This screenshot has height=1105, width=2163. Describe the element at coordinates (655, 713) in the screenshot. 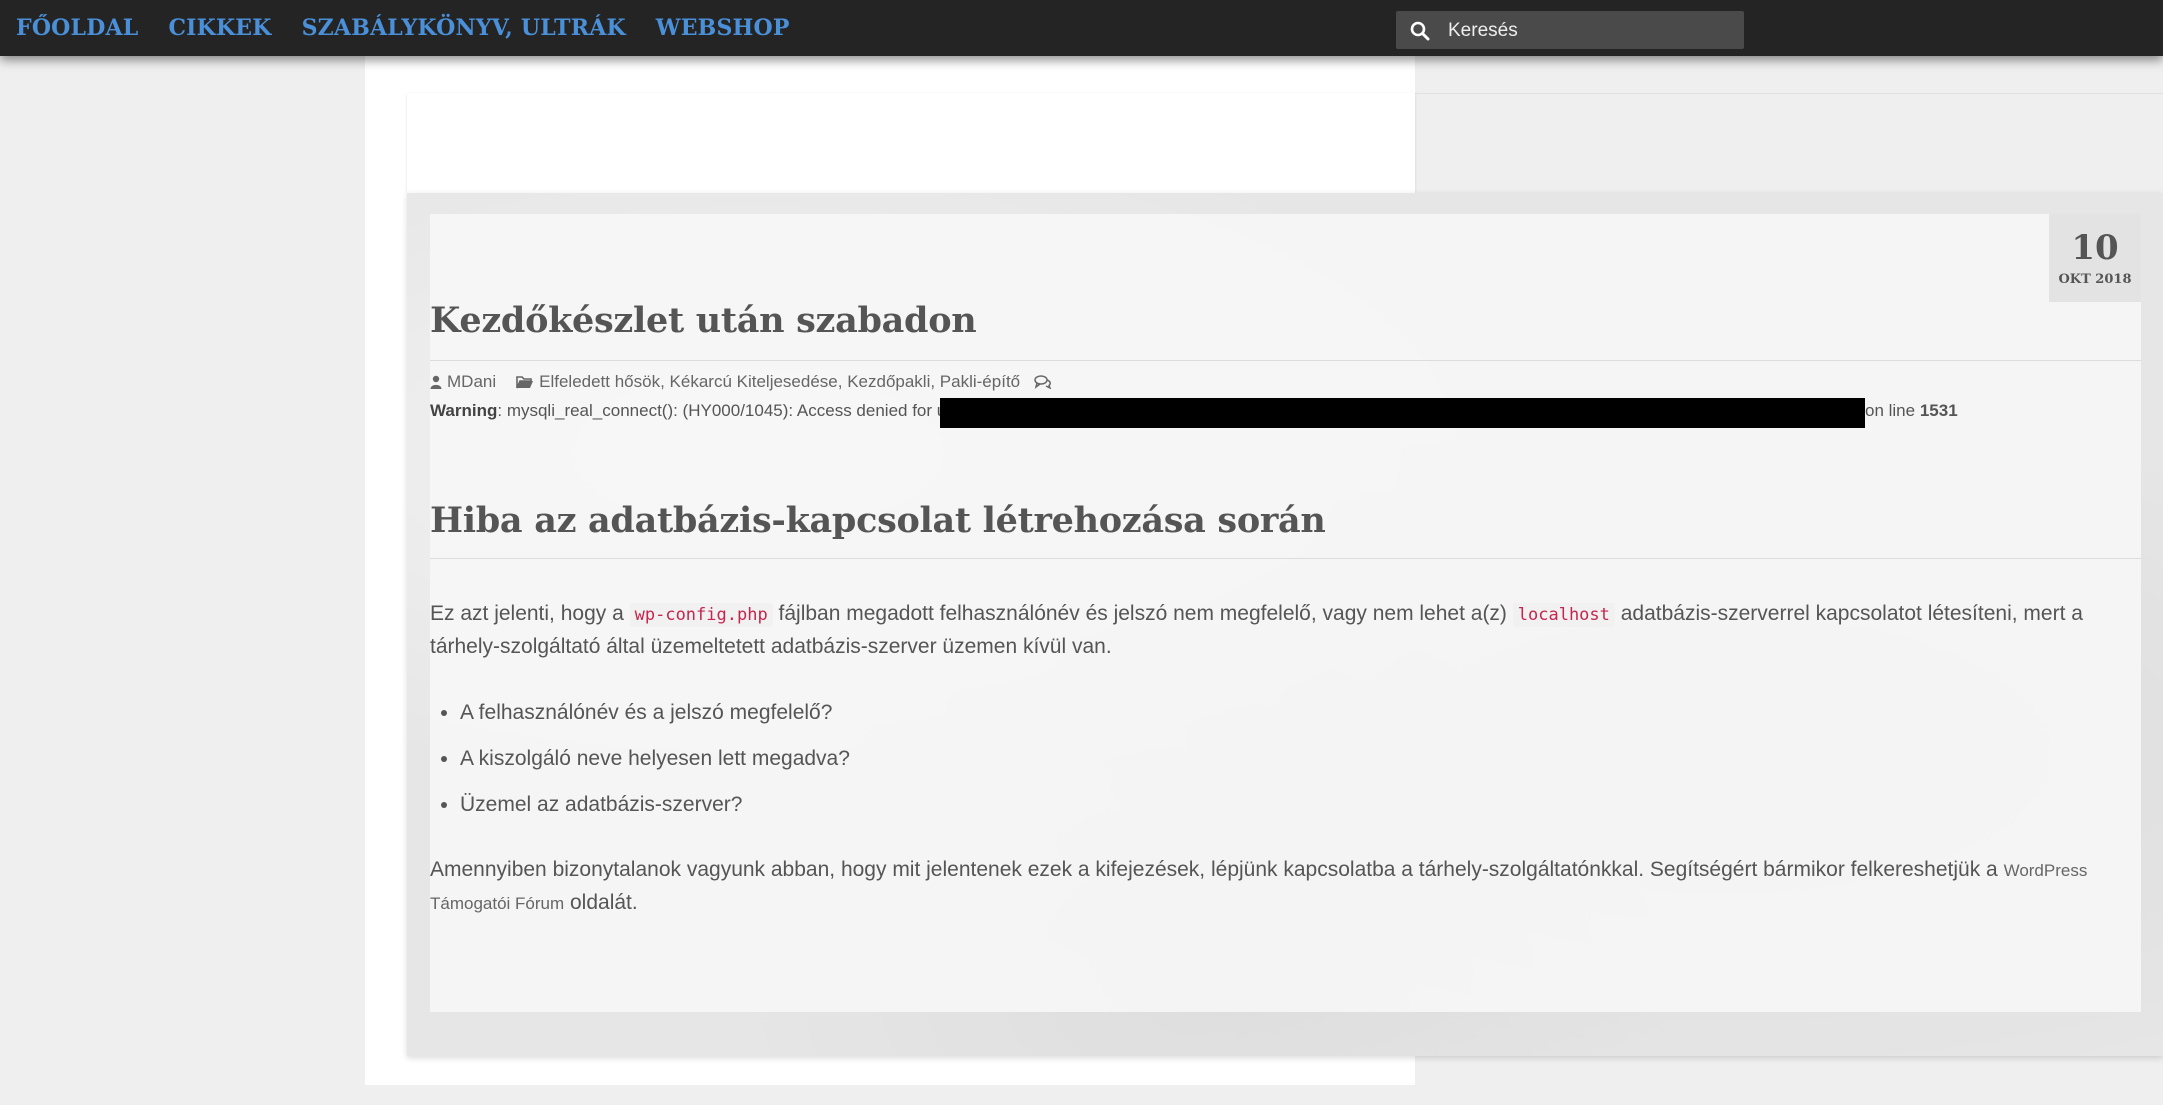

I see `checklist-item: A felhasználónév és a jelszó megfelelő?` at that location.